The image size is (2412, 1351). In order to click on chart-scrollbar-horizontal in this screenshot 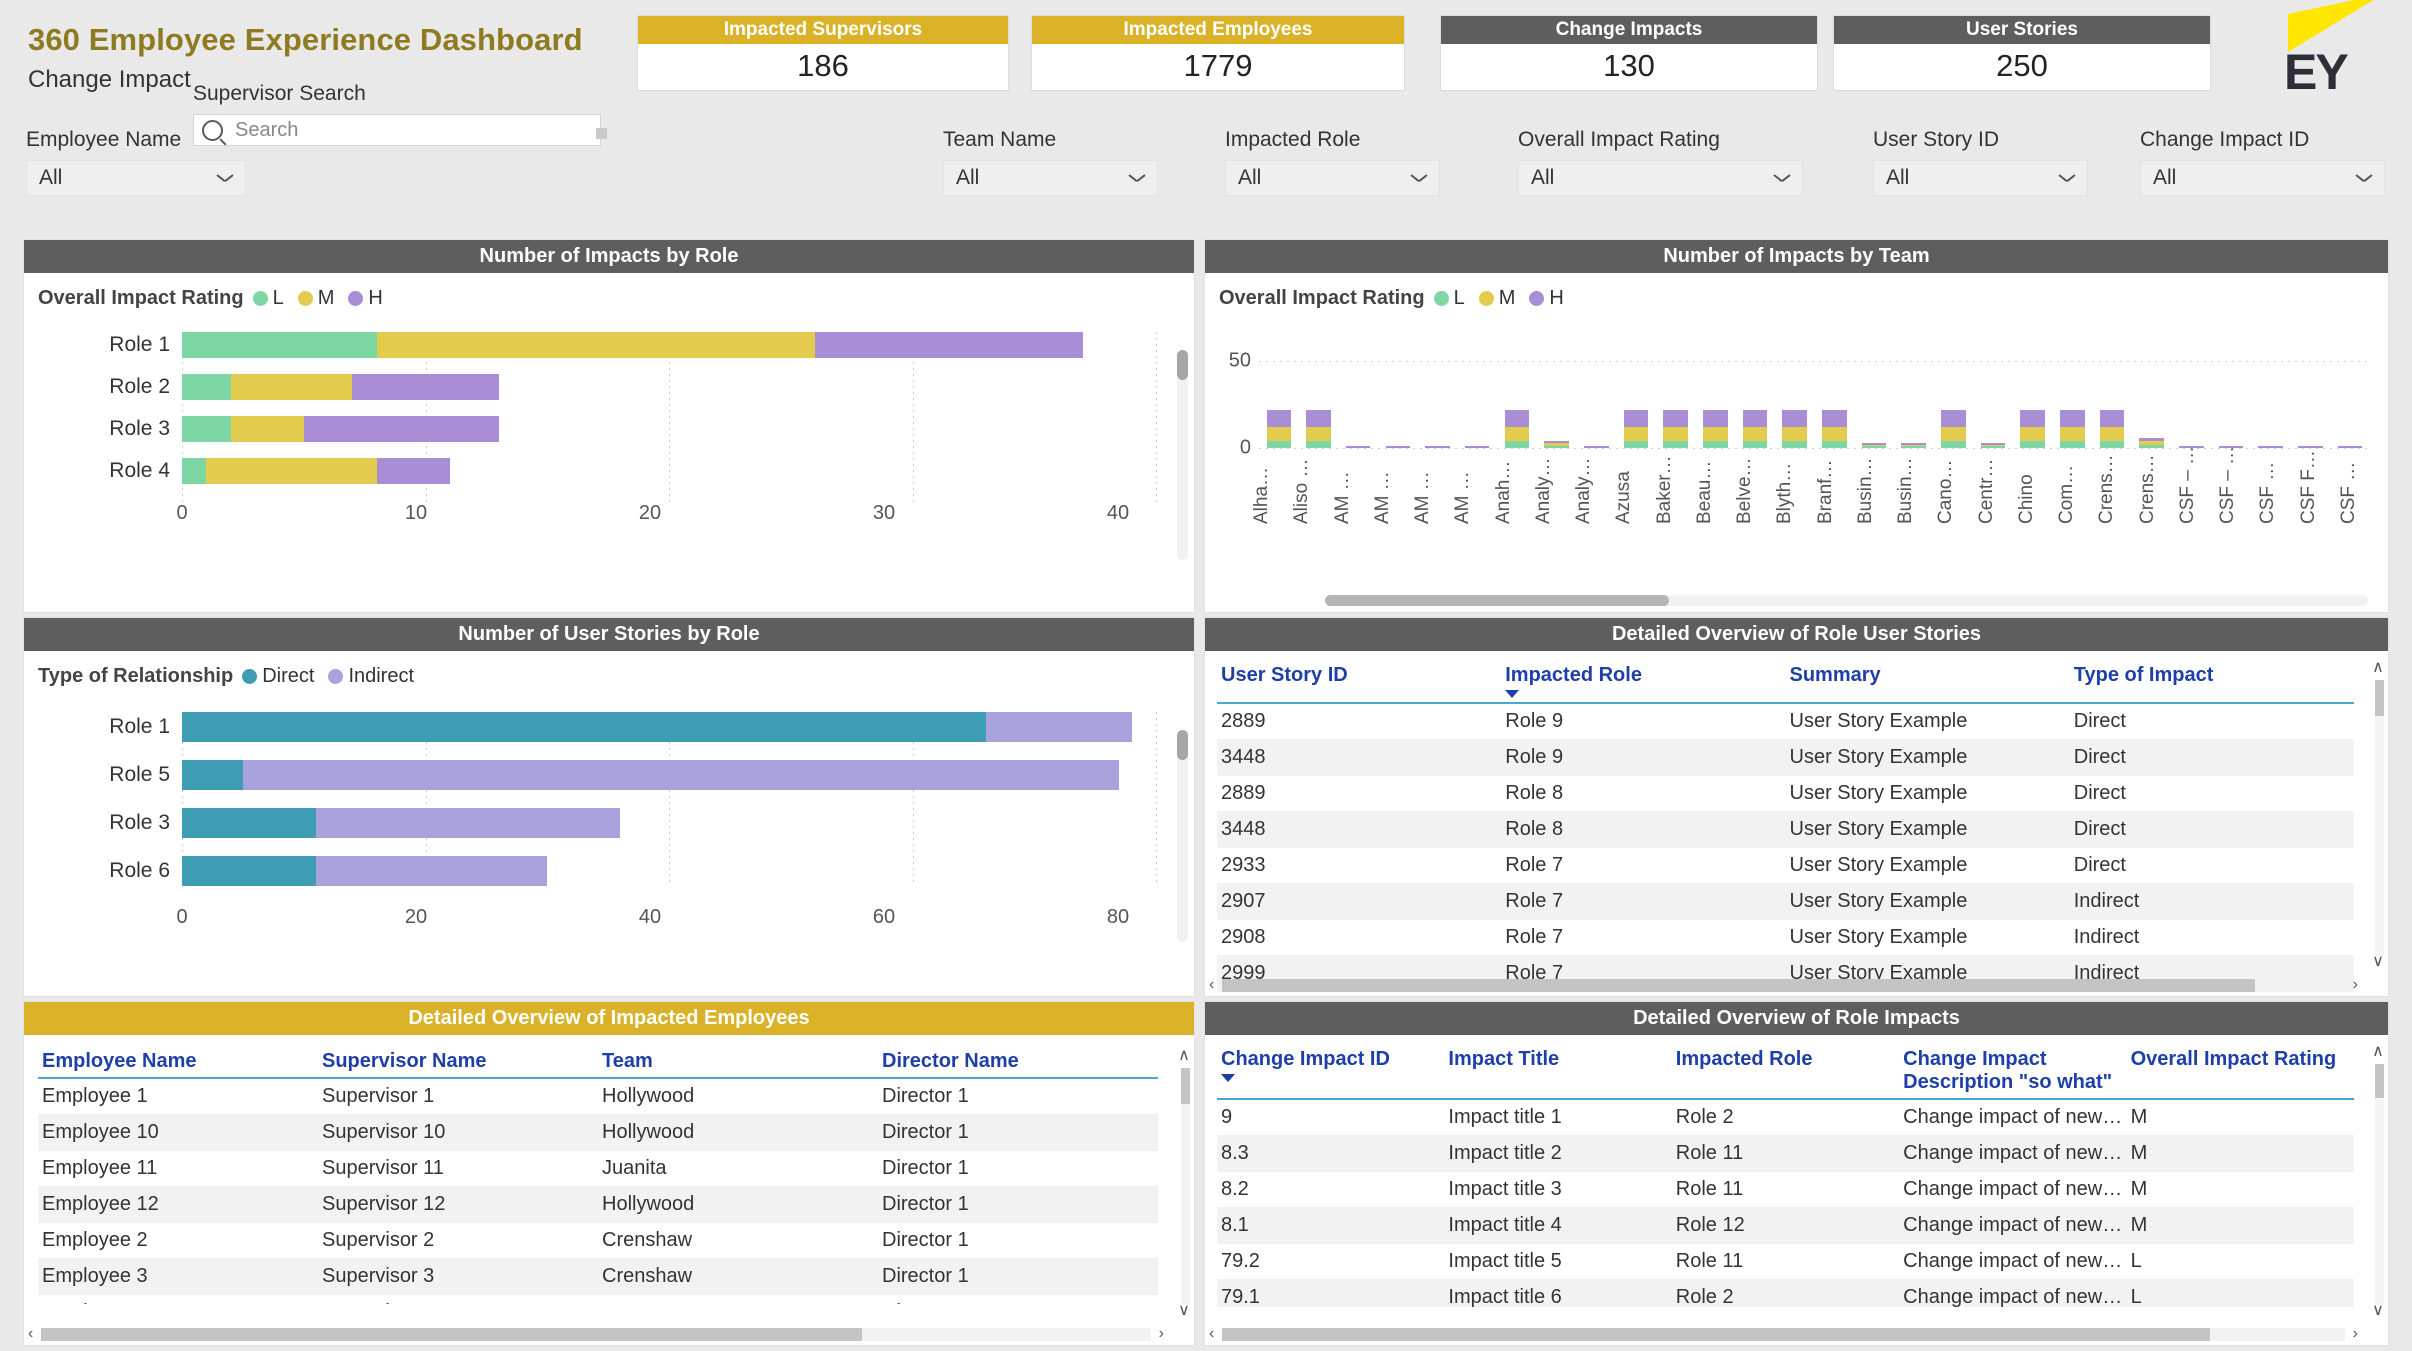, I will do `click(1846, 600)`.